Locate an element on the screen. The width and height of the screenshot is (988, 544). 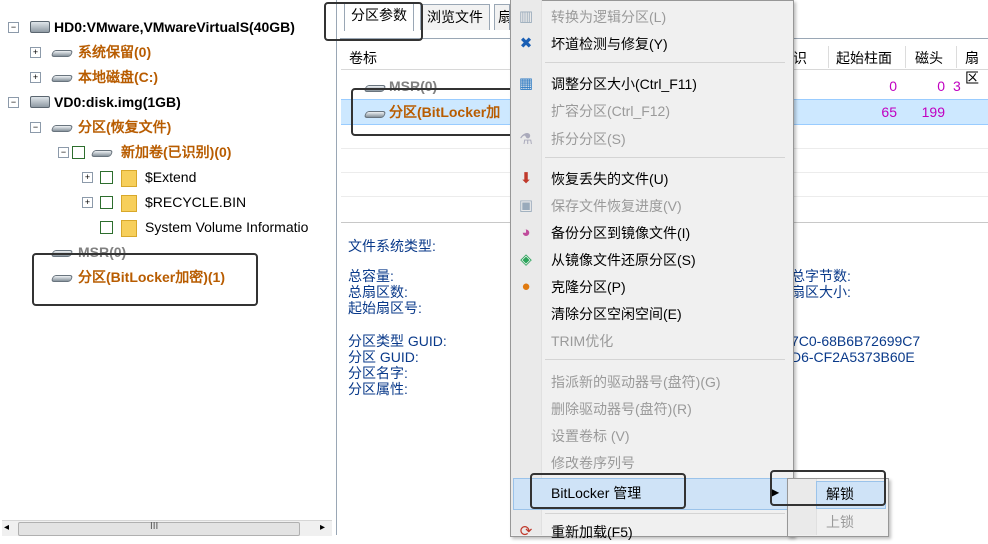
partition-guid-value: D6-CF2A5373B60E is located at coordinates (853, 357).